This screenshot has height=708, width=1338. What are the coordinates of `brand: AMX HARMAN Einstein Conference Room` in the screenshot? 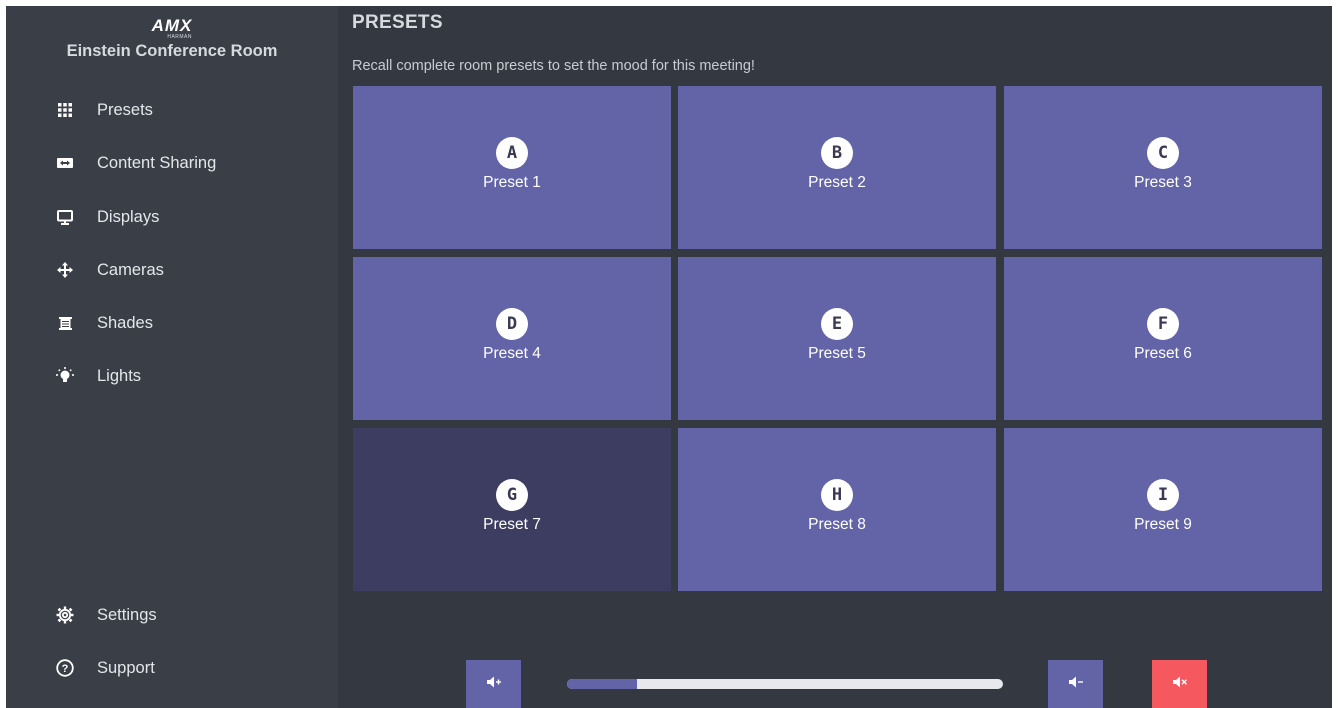 It's located at (172, 38).